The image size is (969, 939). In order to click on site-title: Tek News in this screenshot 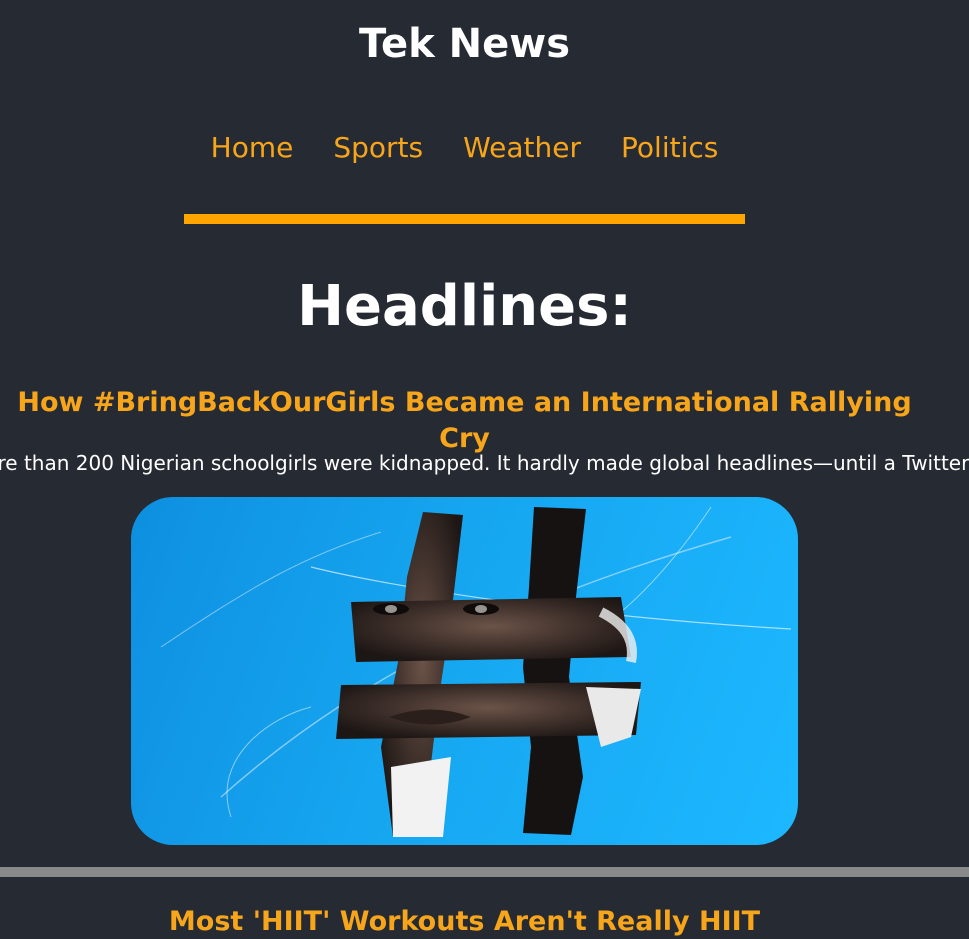, I will do `click(464, 44)`.